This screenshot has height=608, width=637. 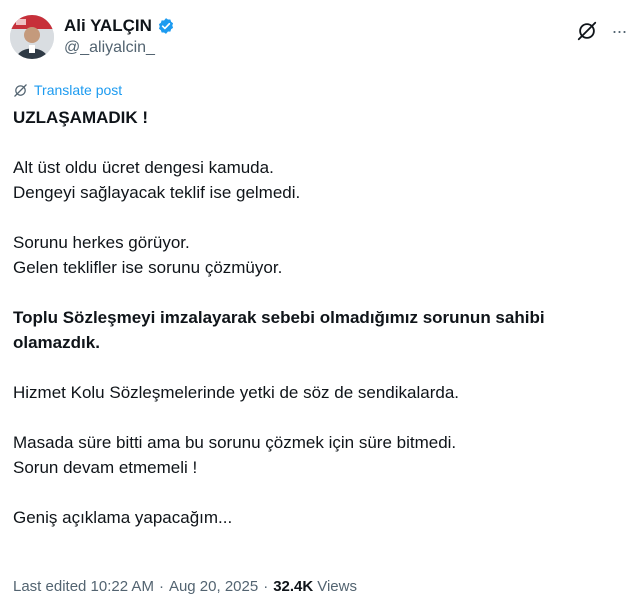 What do you see at coordinates (119, 48) in the screenshot?
I see `handle: @_aliyalcin_` at bounding box center [119, 48].